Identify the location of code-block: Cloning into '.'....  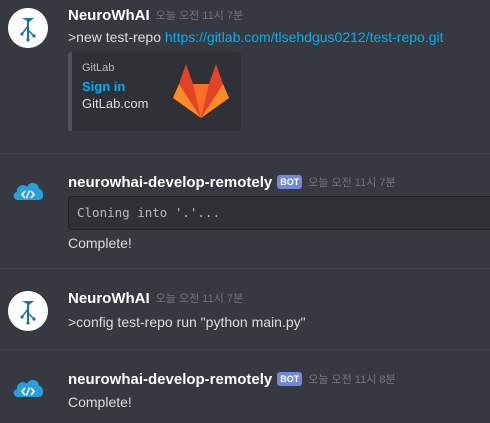
(279, 213).